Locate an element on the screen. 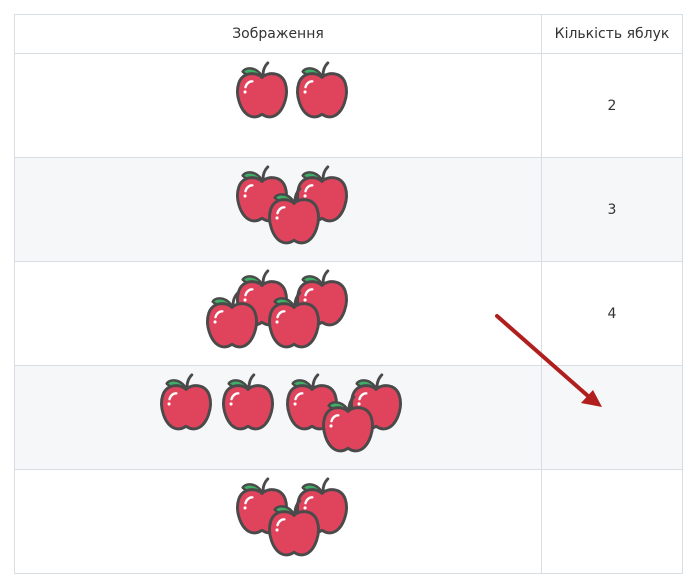 This screenshot has width=695, height=578. header-apple-count: Кількість яблук is located at coordinates (612, 34).